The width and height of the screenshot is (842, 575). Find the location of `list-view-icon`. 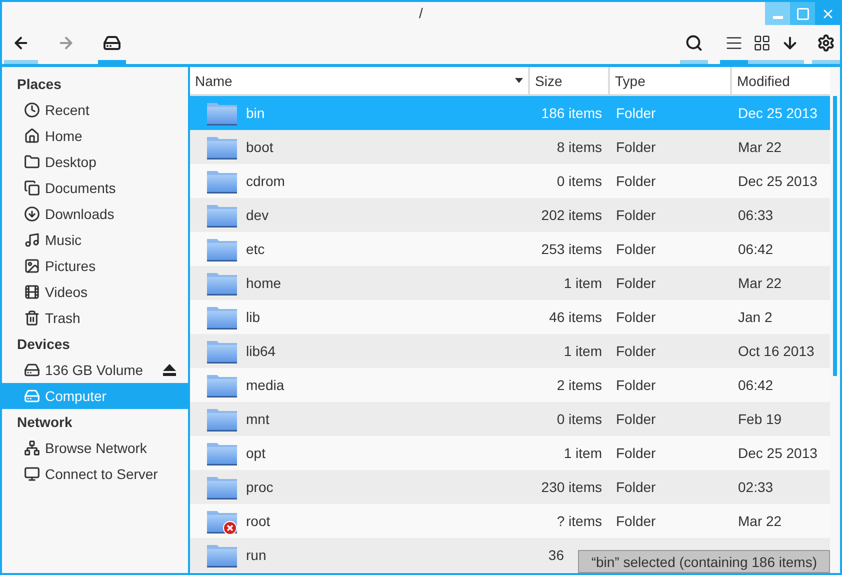

list-view-icon is located at coordinates (734, 43).